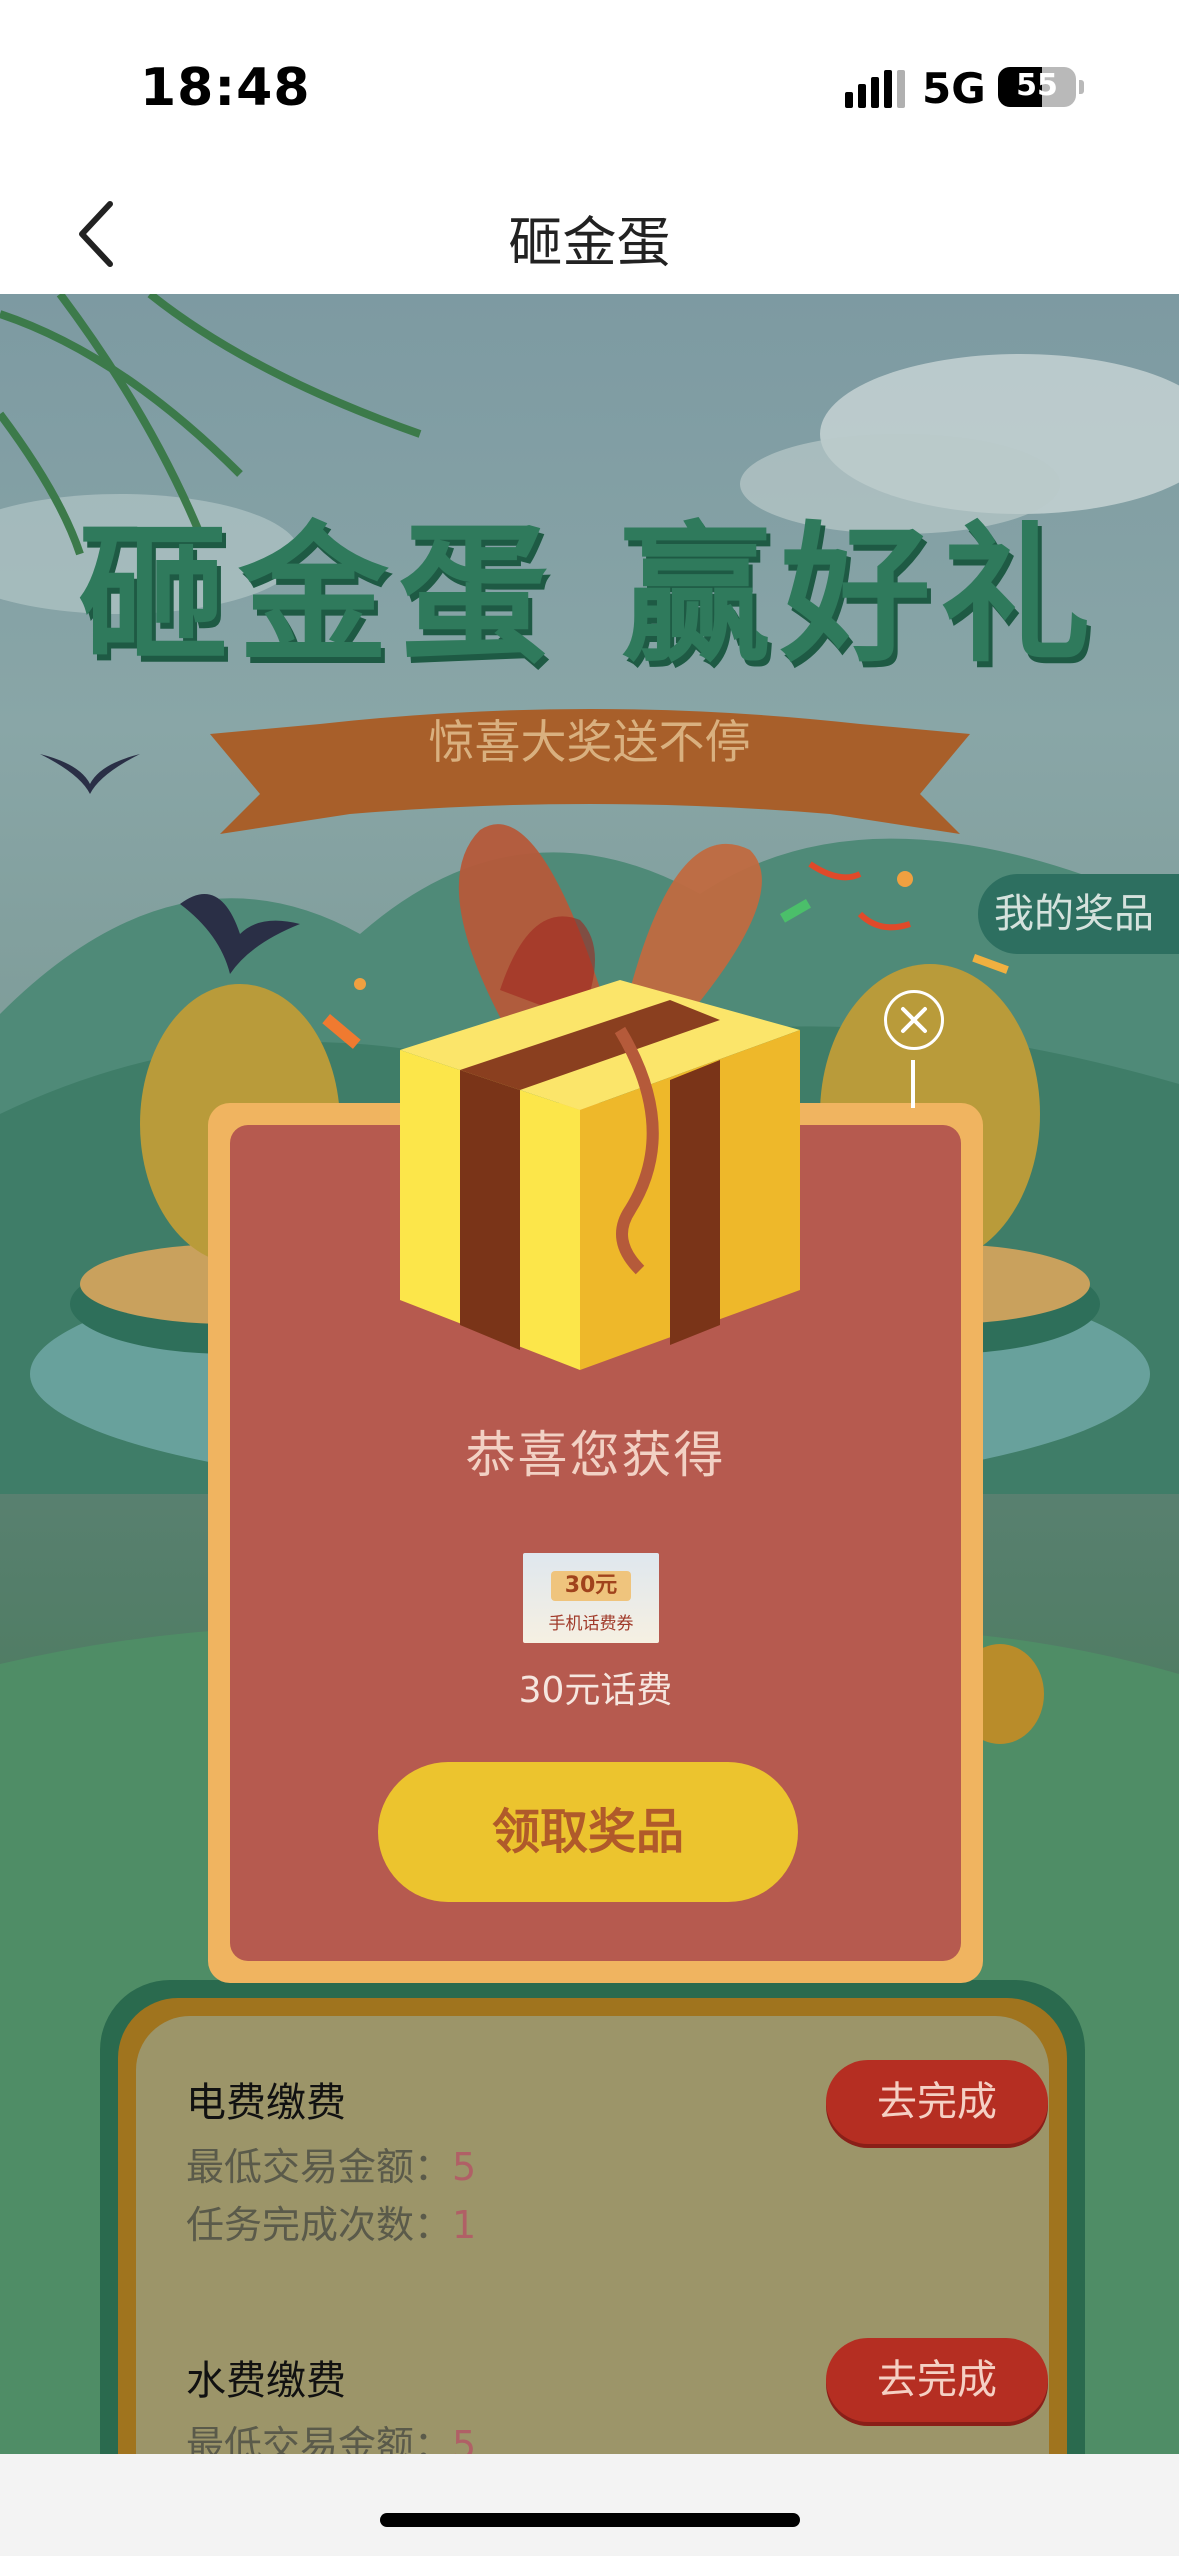 Image resolution: width=1179 pixels, height=2556 pixels. I want to click on home-indicator-area, so click(589, 2505).